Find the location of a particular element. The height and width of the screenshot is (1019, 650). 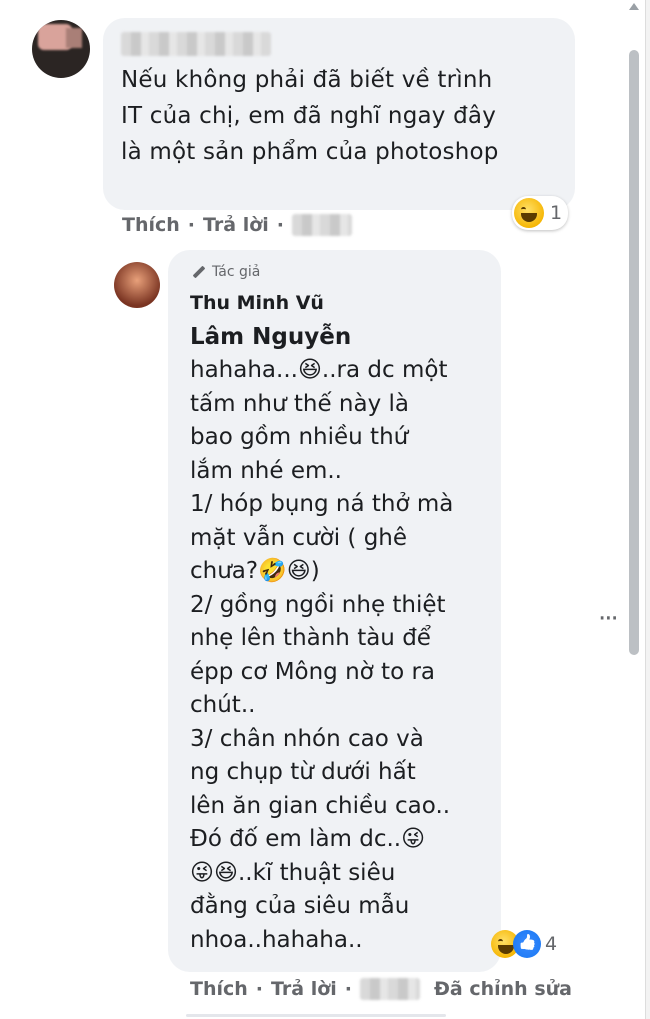

reaction-count: 1 is located at coordinates (556, 213).